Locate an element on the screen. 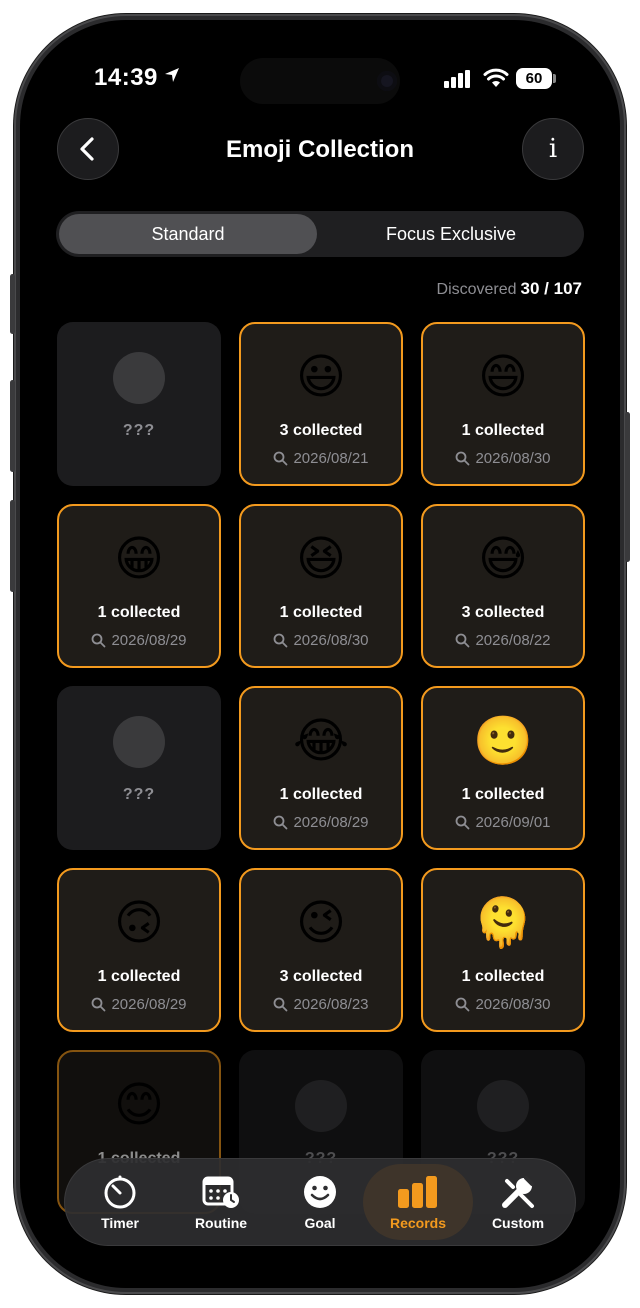 The height and width of the screenshot is (1308, 640). discovery-date-row: 2026/09/01 is located at coordinates (503, 822).